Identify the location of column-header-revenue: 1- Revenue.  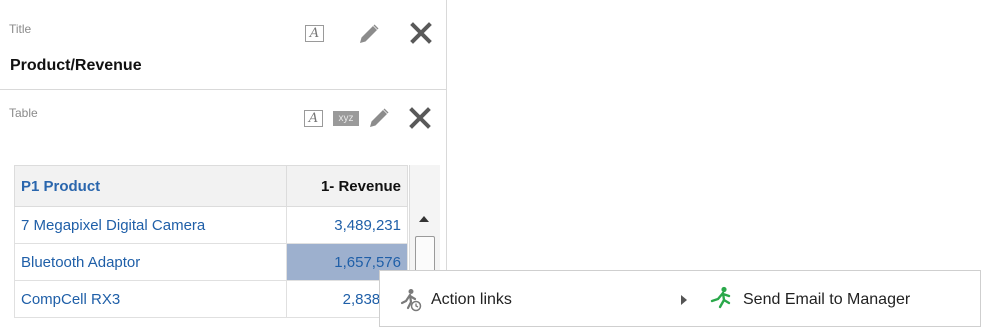
(347, 186).